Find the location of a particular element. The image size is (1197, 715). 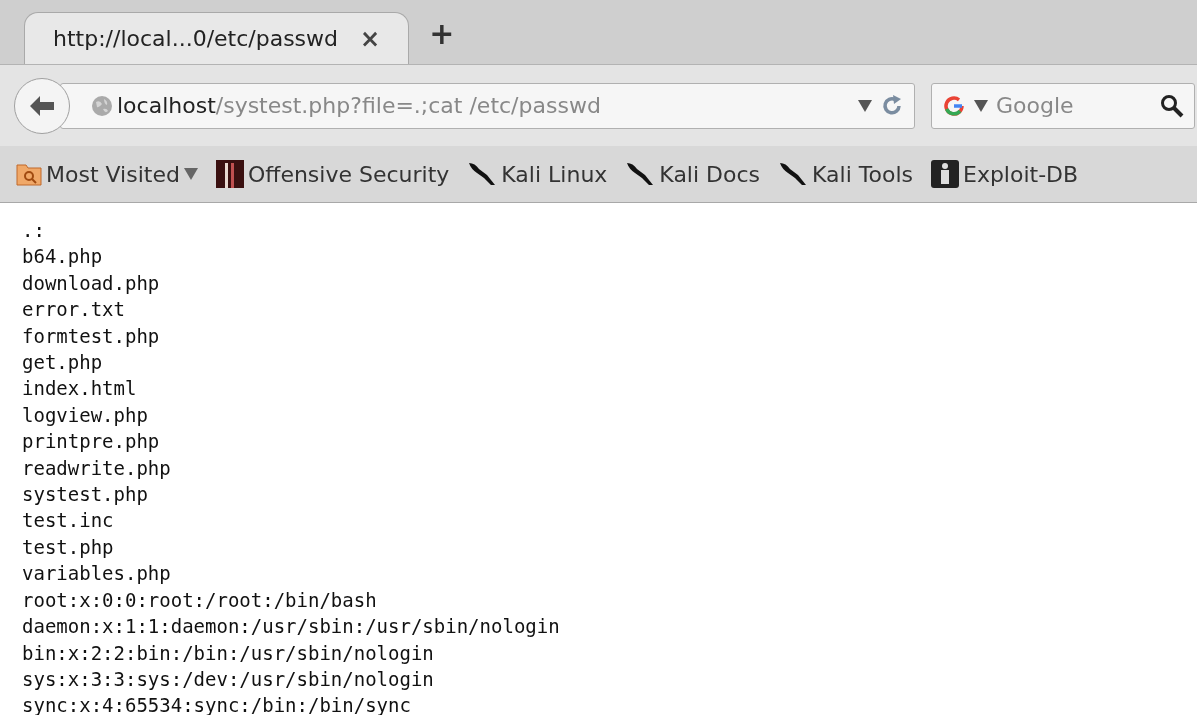

output-line: test.php is located at coordinates (68, 547).